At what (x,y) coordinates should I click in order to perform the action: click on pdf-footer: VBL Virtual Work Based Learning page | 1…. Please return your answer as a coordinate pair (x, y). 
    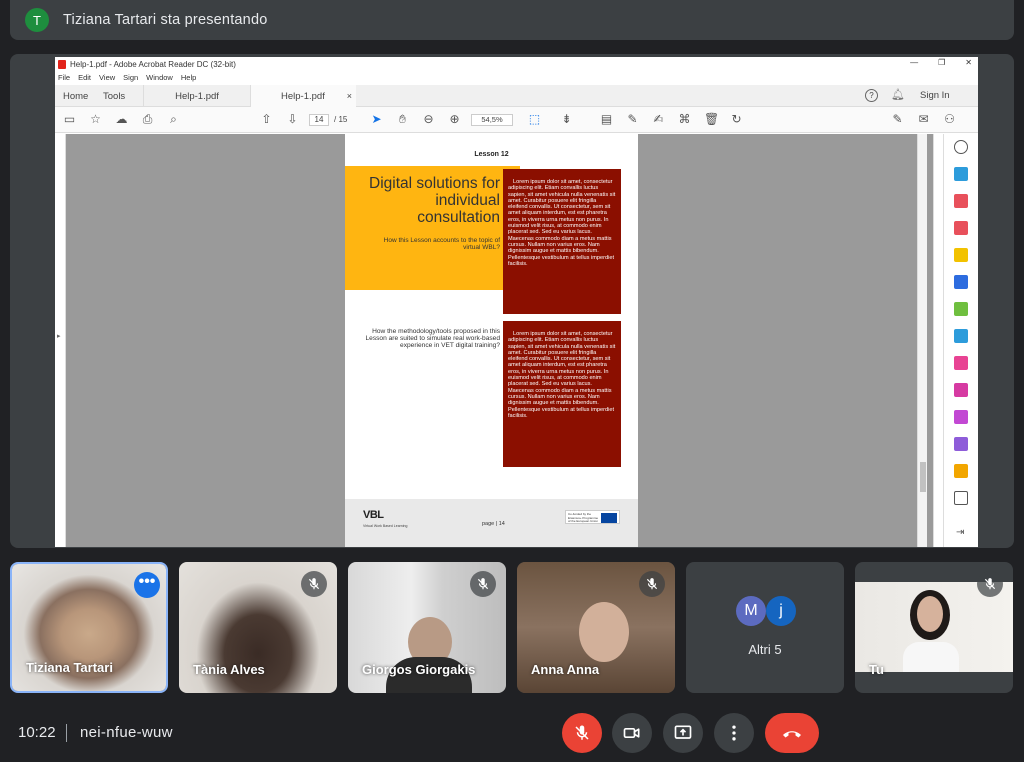
    Looking at the image, I should click on (491, 523).